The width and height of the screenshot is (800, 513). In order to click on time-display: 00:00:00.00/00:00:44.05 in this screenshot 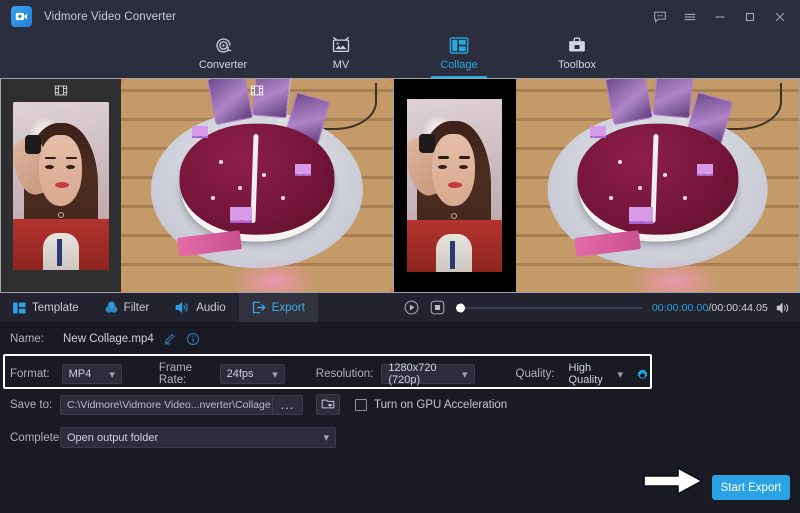, I will do `click(710, 308)`.